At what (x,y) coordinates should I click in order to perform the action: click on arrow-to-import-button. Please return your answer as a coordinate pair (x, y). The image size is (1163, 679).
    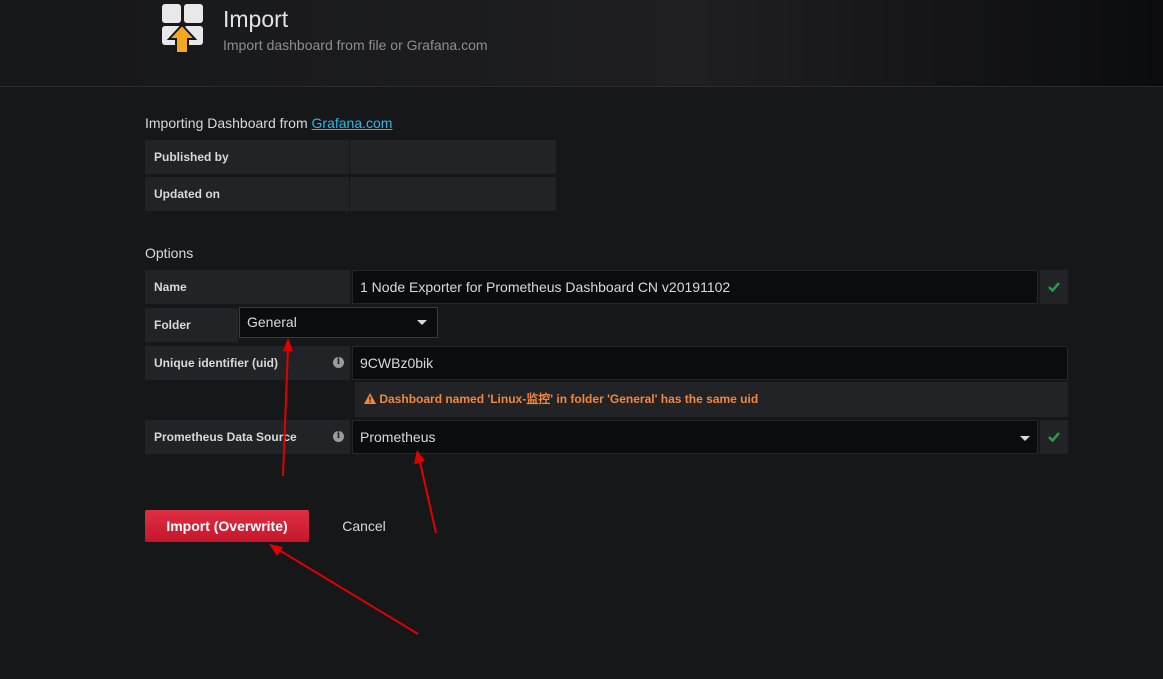
    Looking at the image, I should click on (344, 589).